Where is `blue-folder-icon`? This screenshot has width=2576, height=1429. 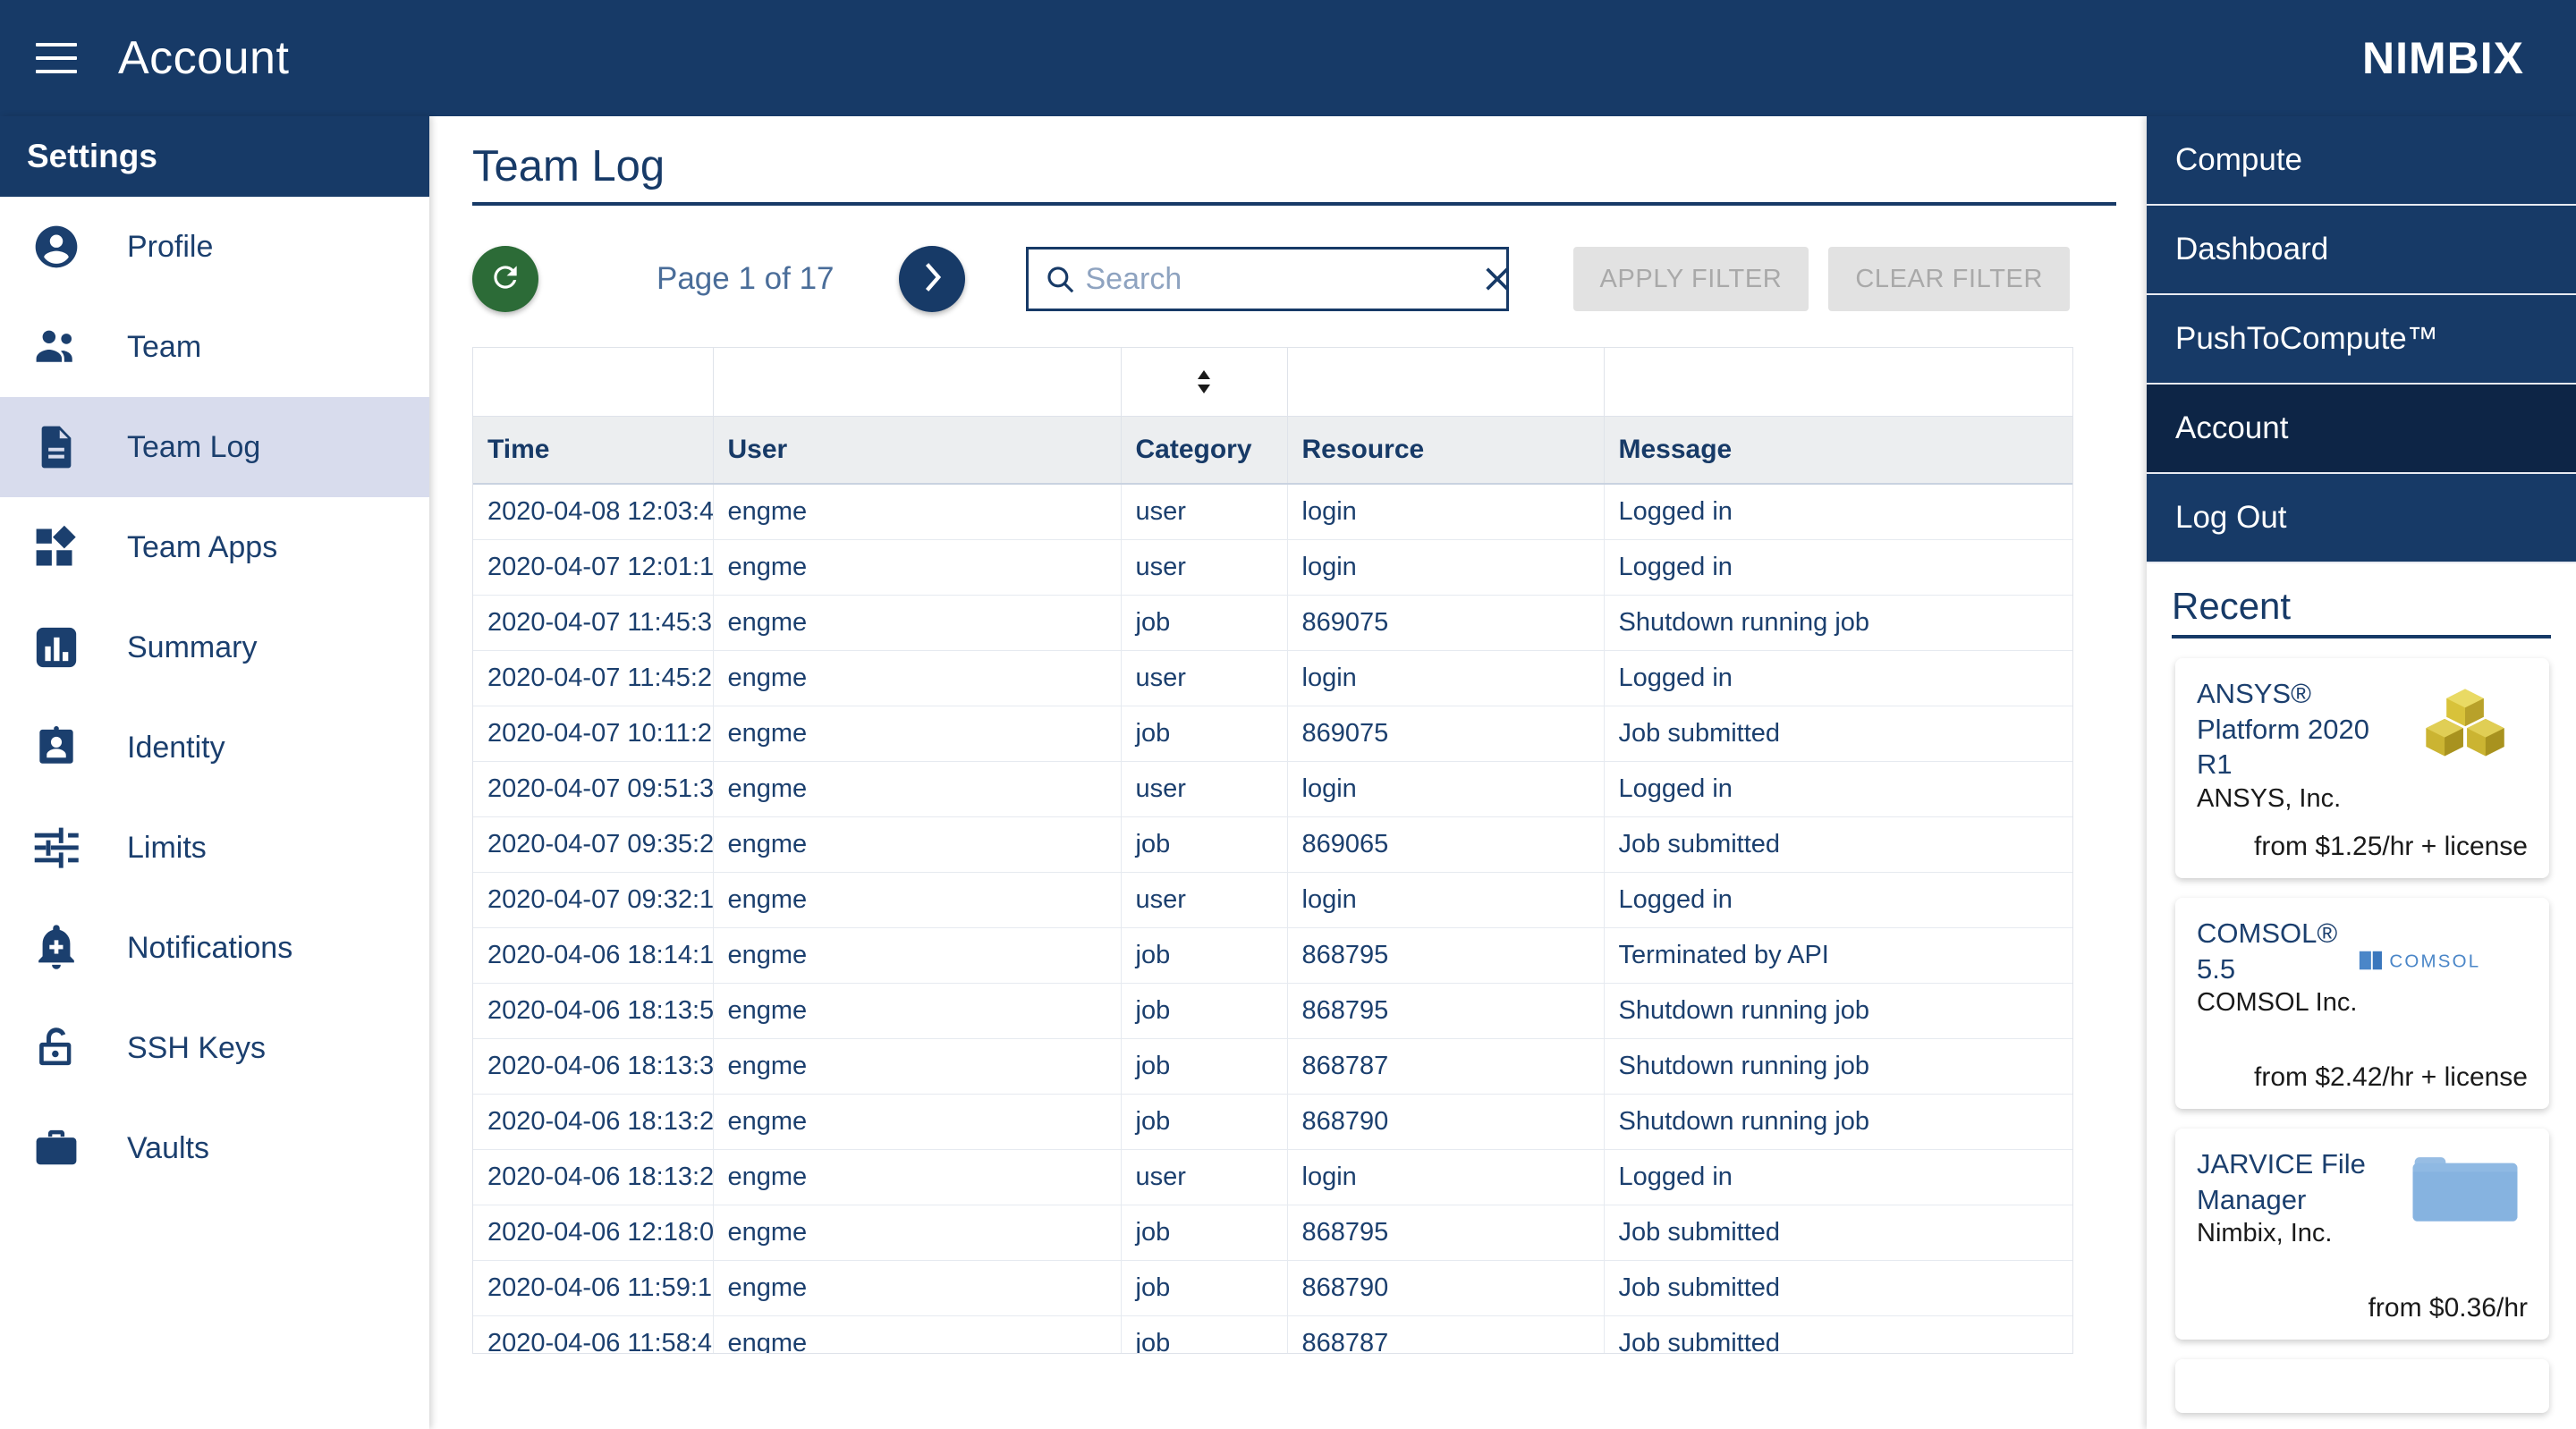
blue-folder-icon is located at coordinates (2465, 1200).